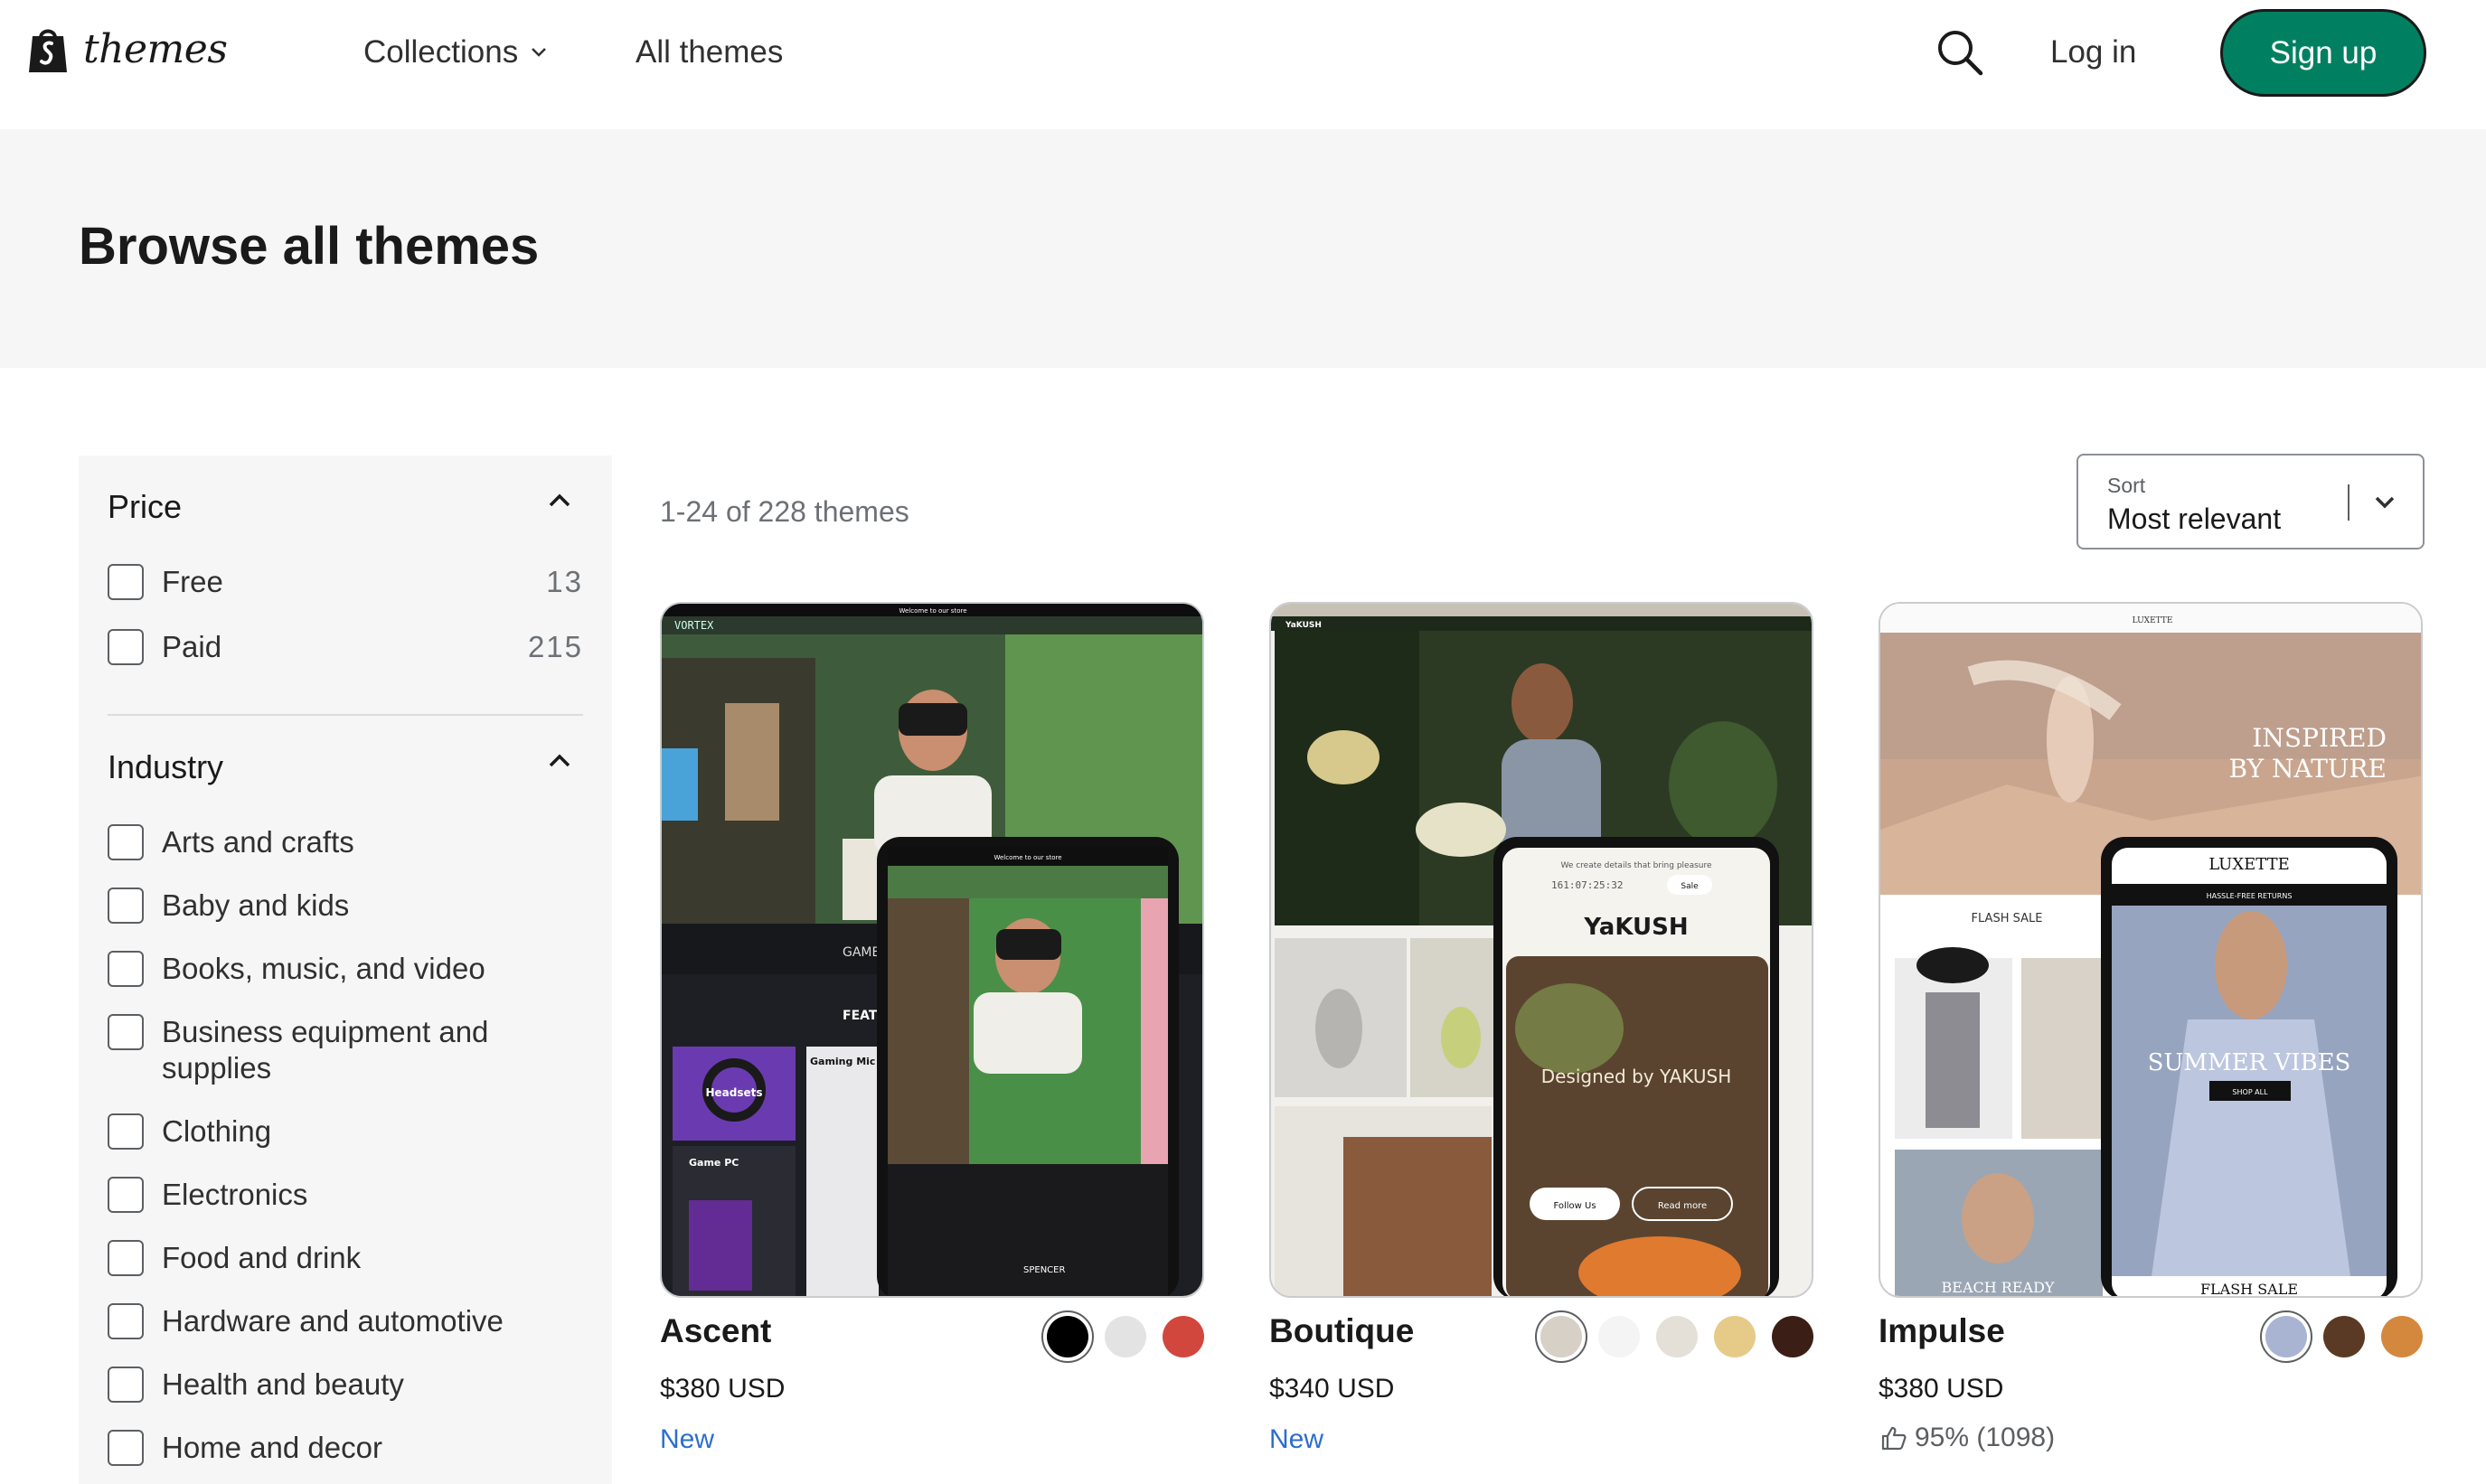 The width and height of the screenshot is (2486, 1484). Describe the element at coordinates (564, 581) in the screenshot. I see `filter-option-count: 13` at that location.